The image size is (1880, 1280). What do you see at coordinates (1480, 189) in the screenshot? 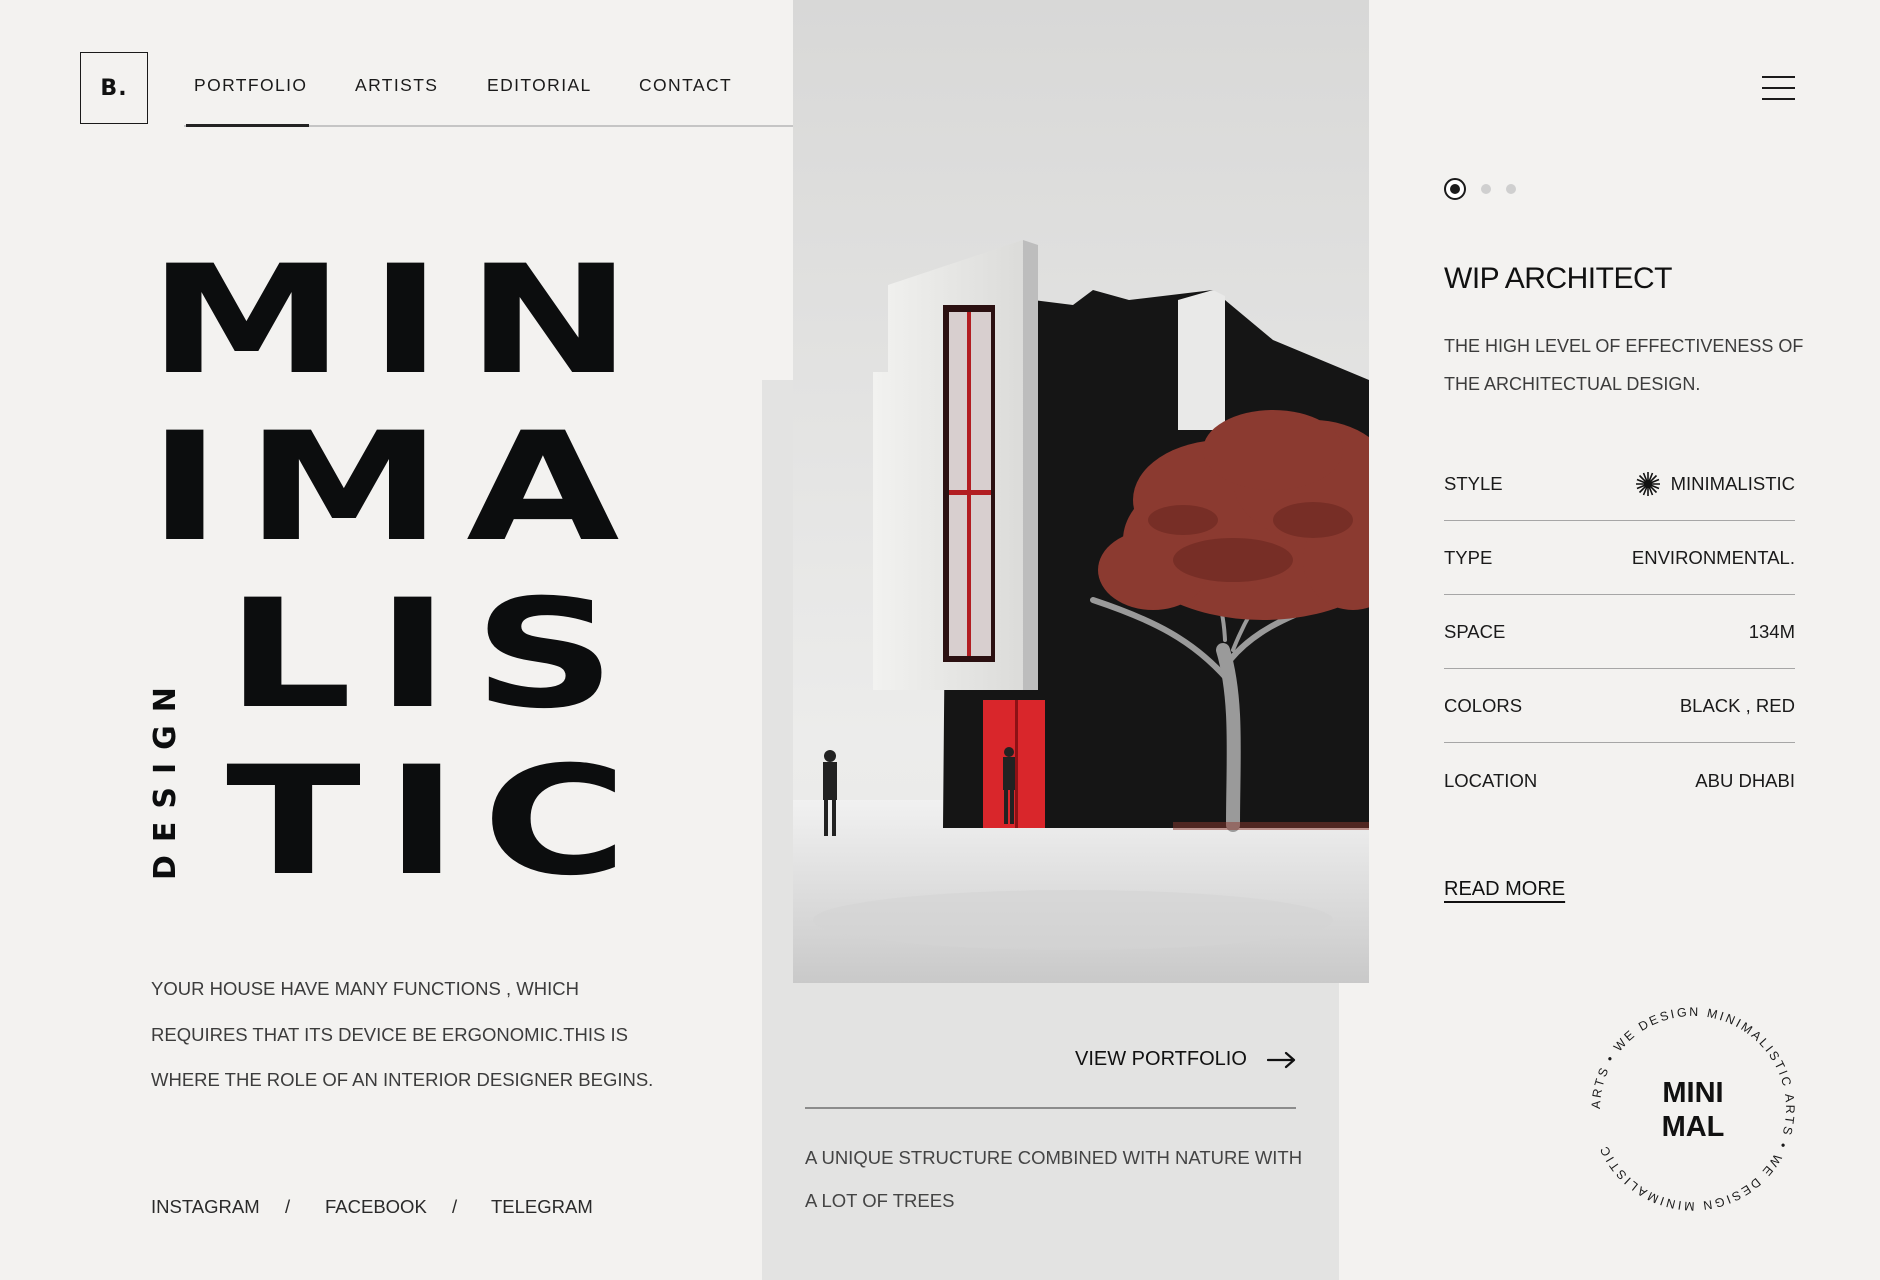
I see `slider-dots` at bounding box center [1480, 189].